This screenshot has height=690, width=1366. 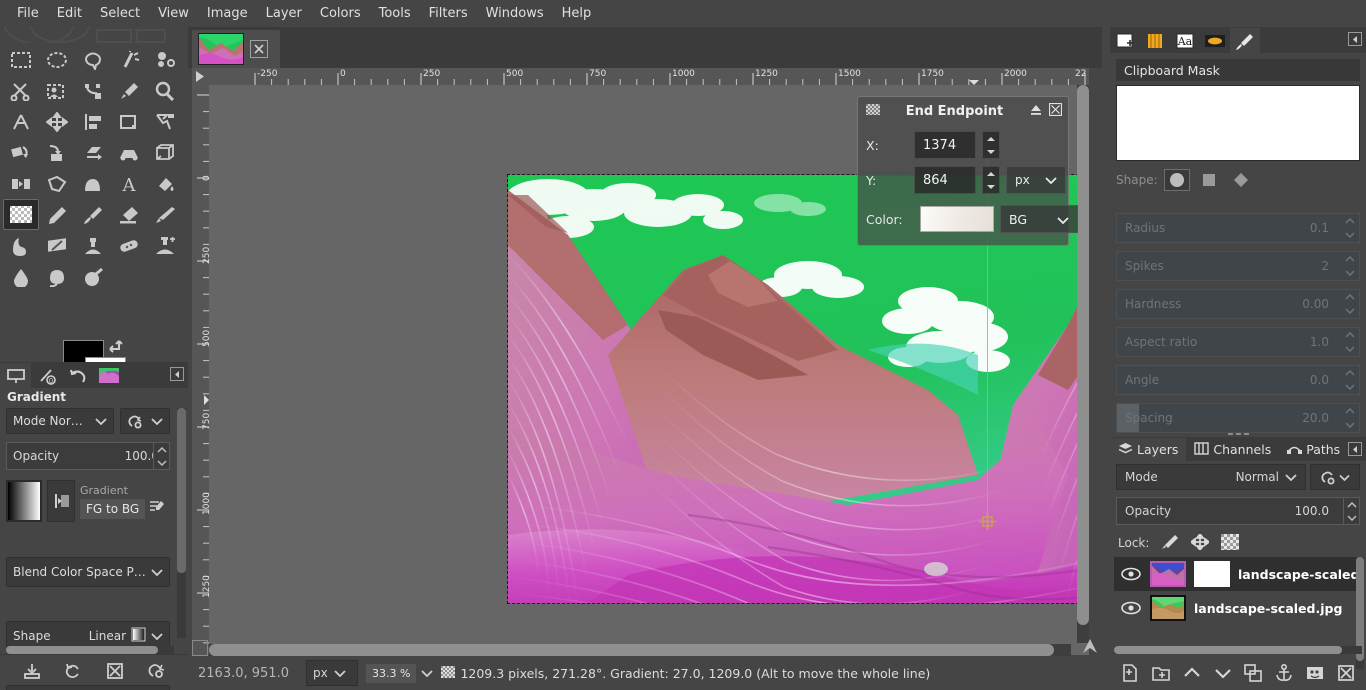 What do you see at coordinates (340, 13) in the screenshot?
I see `menu-colors: Colors` at bounding box center [340, 13].